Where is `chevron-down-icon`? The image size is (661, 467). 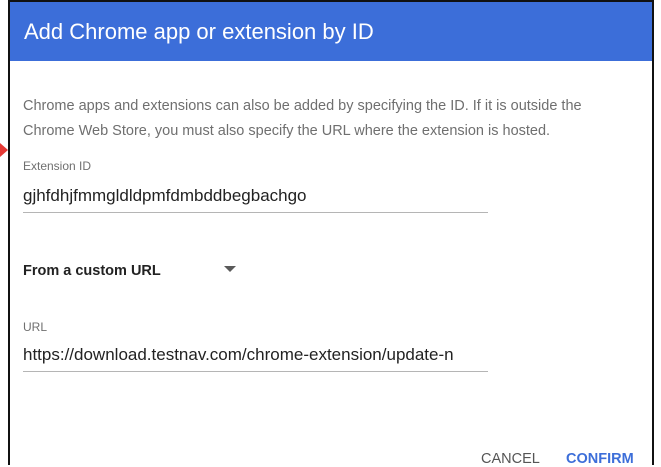 chevron-down-icon is located at coordinates (230, 269).